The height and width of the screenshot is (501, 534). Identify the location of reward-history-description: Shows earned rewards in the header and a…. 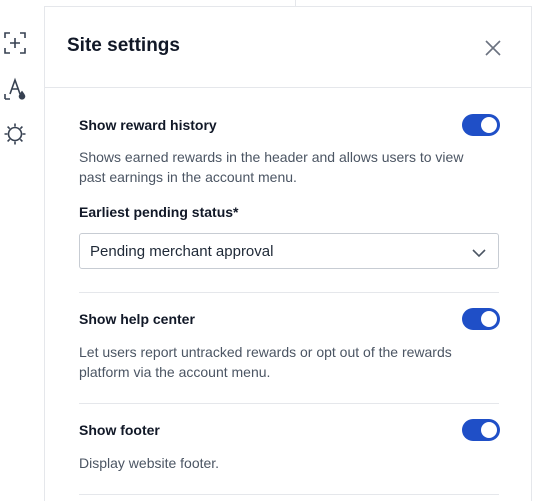
(271, 167).